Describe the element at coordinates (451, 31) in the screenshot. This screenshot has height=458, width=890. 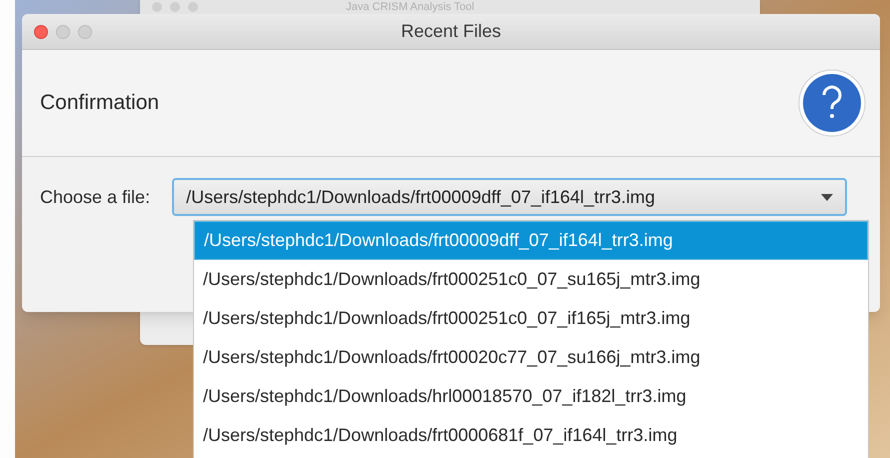
I see `window-title: Recent Files` at that location.